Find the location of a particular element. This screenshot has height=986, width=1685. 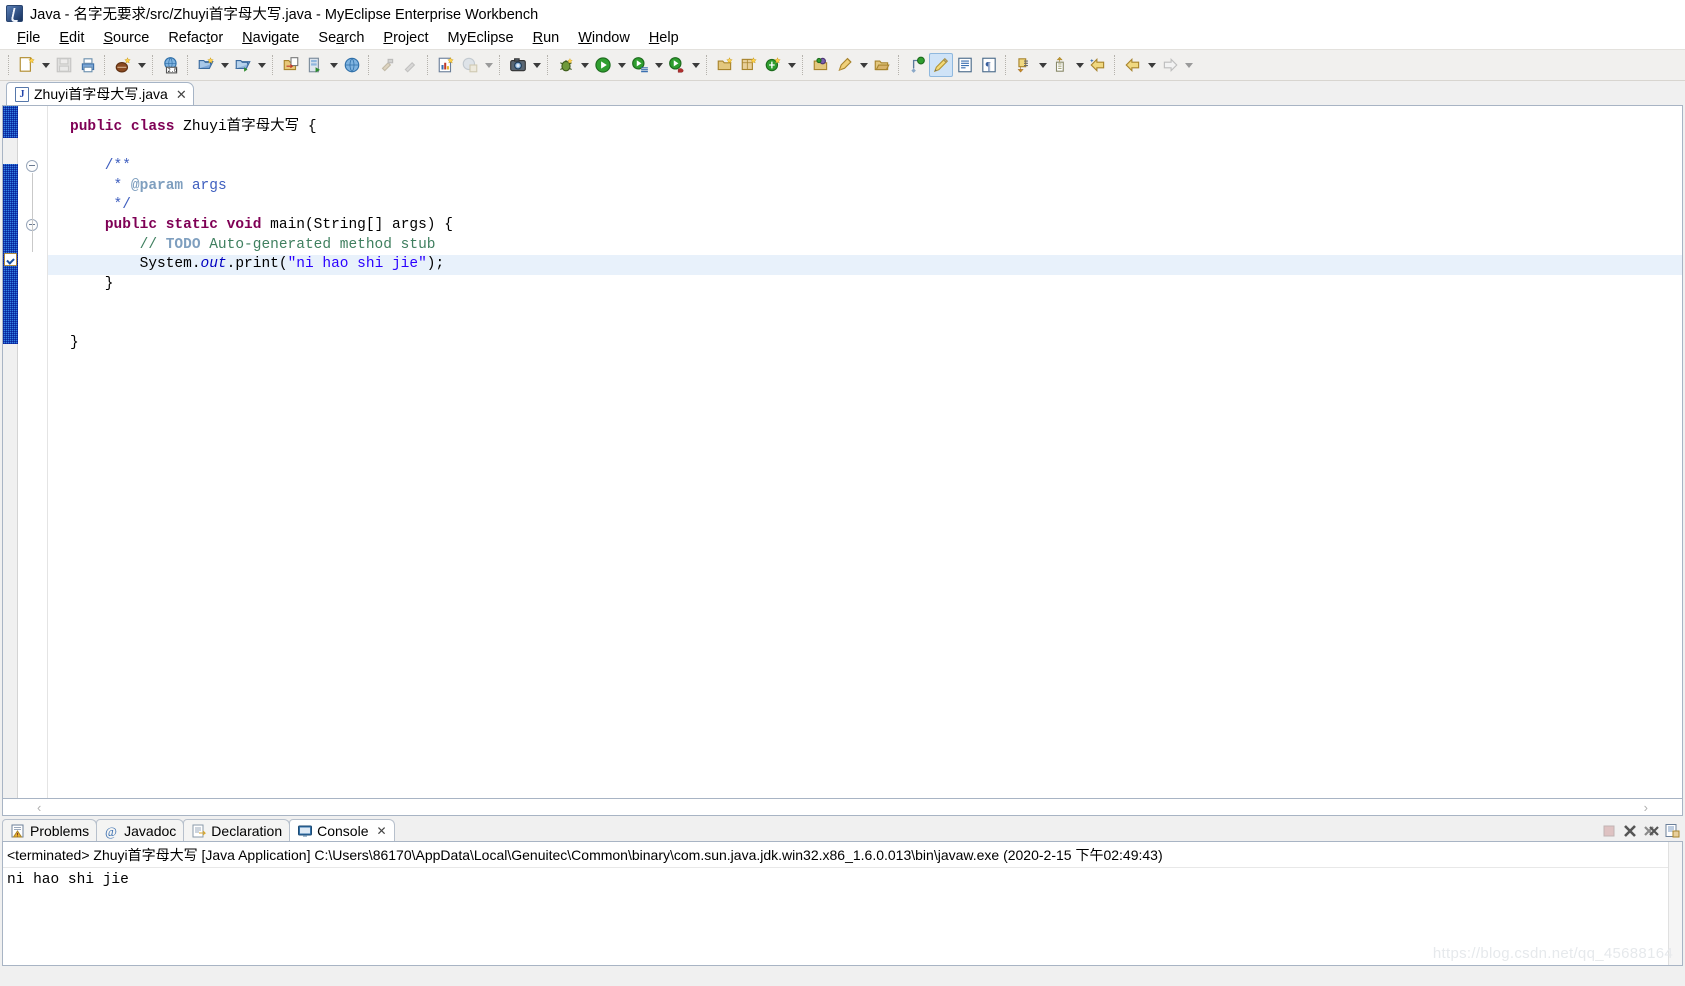

server-run-button is located at coordinates (315, 65).